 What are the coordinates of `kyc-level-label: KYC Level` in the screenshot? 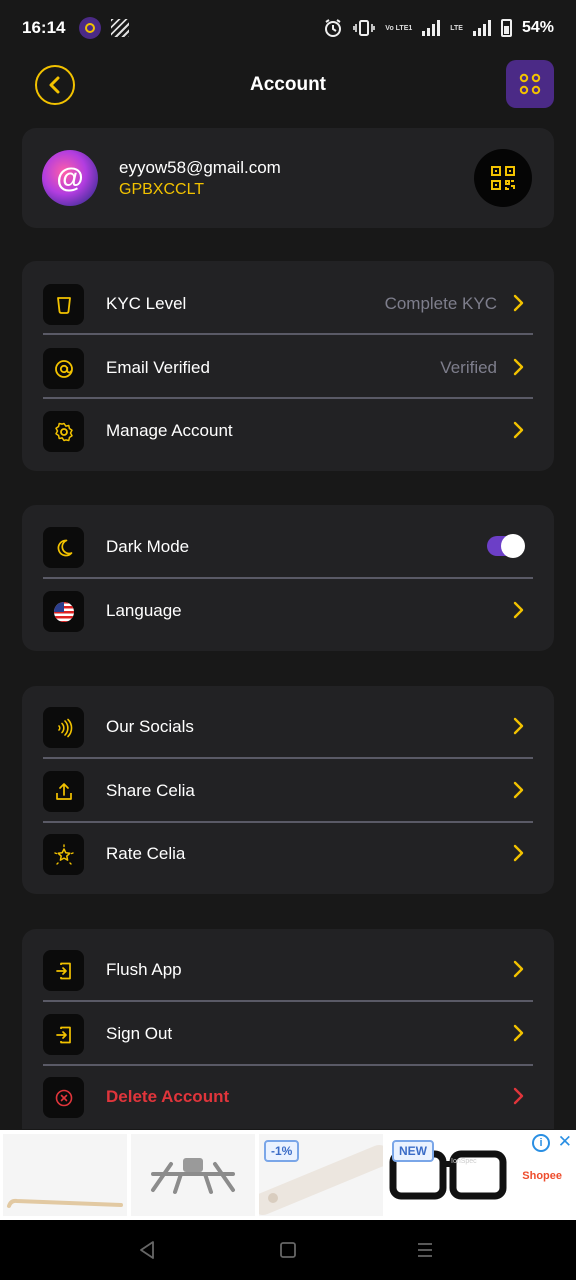 It's located at (146, 303).